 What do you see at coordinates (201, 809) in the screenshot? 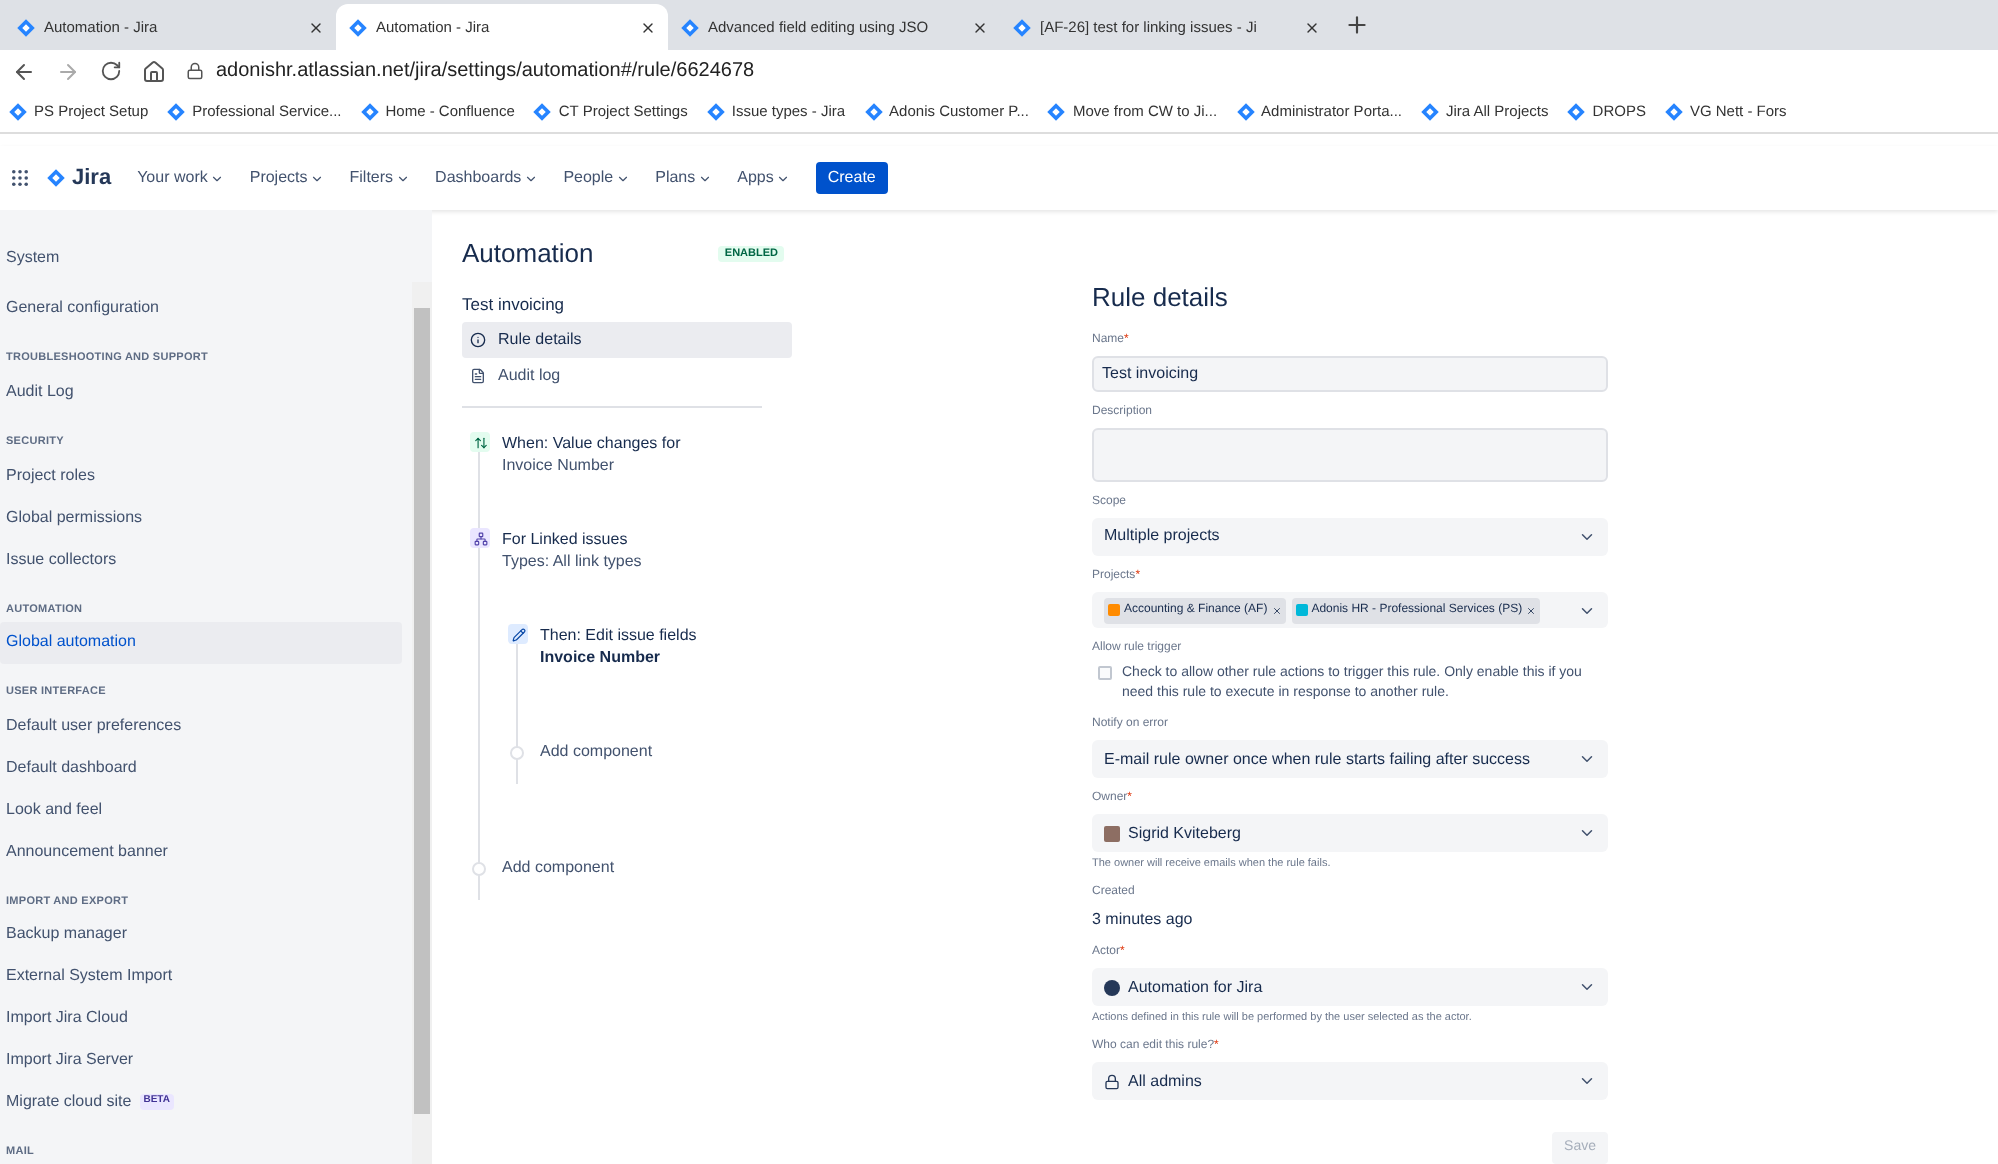
I see `sidebar-item: Look and feel` at bounding box center [201, 809].